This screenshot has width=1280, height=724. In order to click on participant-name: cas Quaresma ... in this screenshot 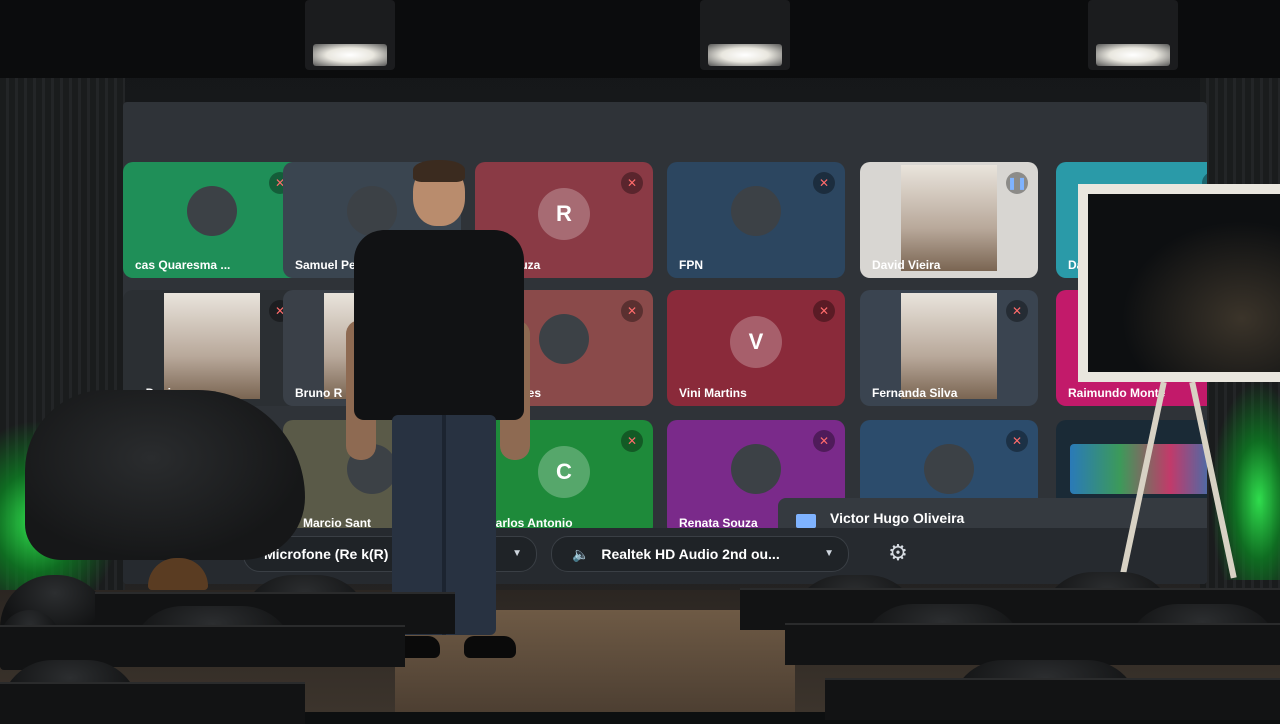, I will do `click(183, 265)`.